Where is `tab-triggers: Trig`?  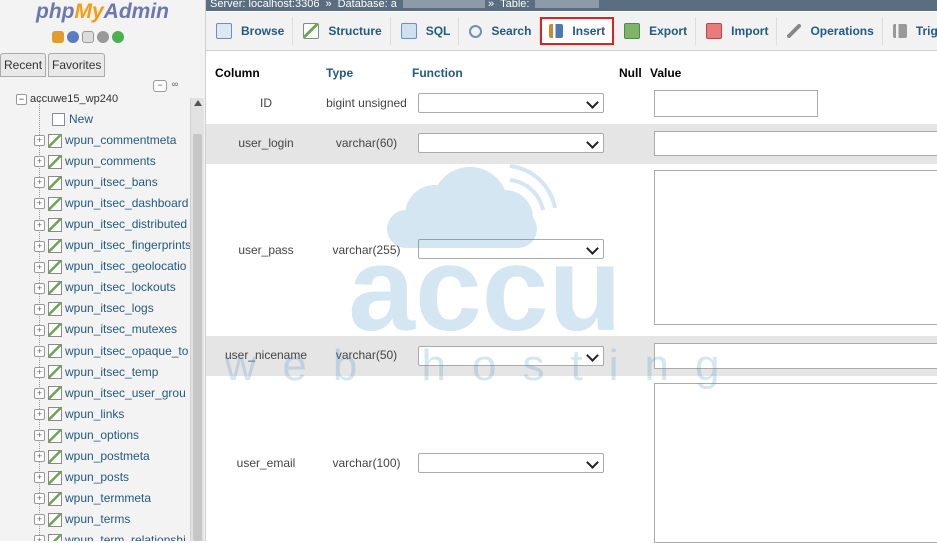
tab-triggers: Trig is located at coordinates (910, 31).